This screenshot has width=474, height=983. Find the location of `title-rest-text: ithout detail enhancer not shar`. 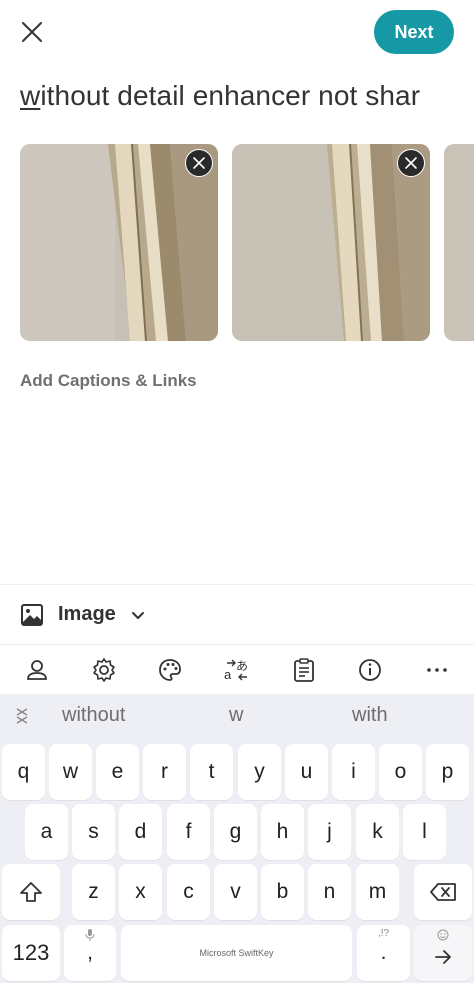

title-rest-text: ithout detail enhancer not shar is located at coordinates (230, 95).